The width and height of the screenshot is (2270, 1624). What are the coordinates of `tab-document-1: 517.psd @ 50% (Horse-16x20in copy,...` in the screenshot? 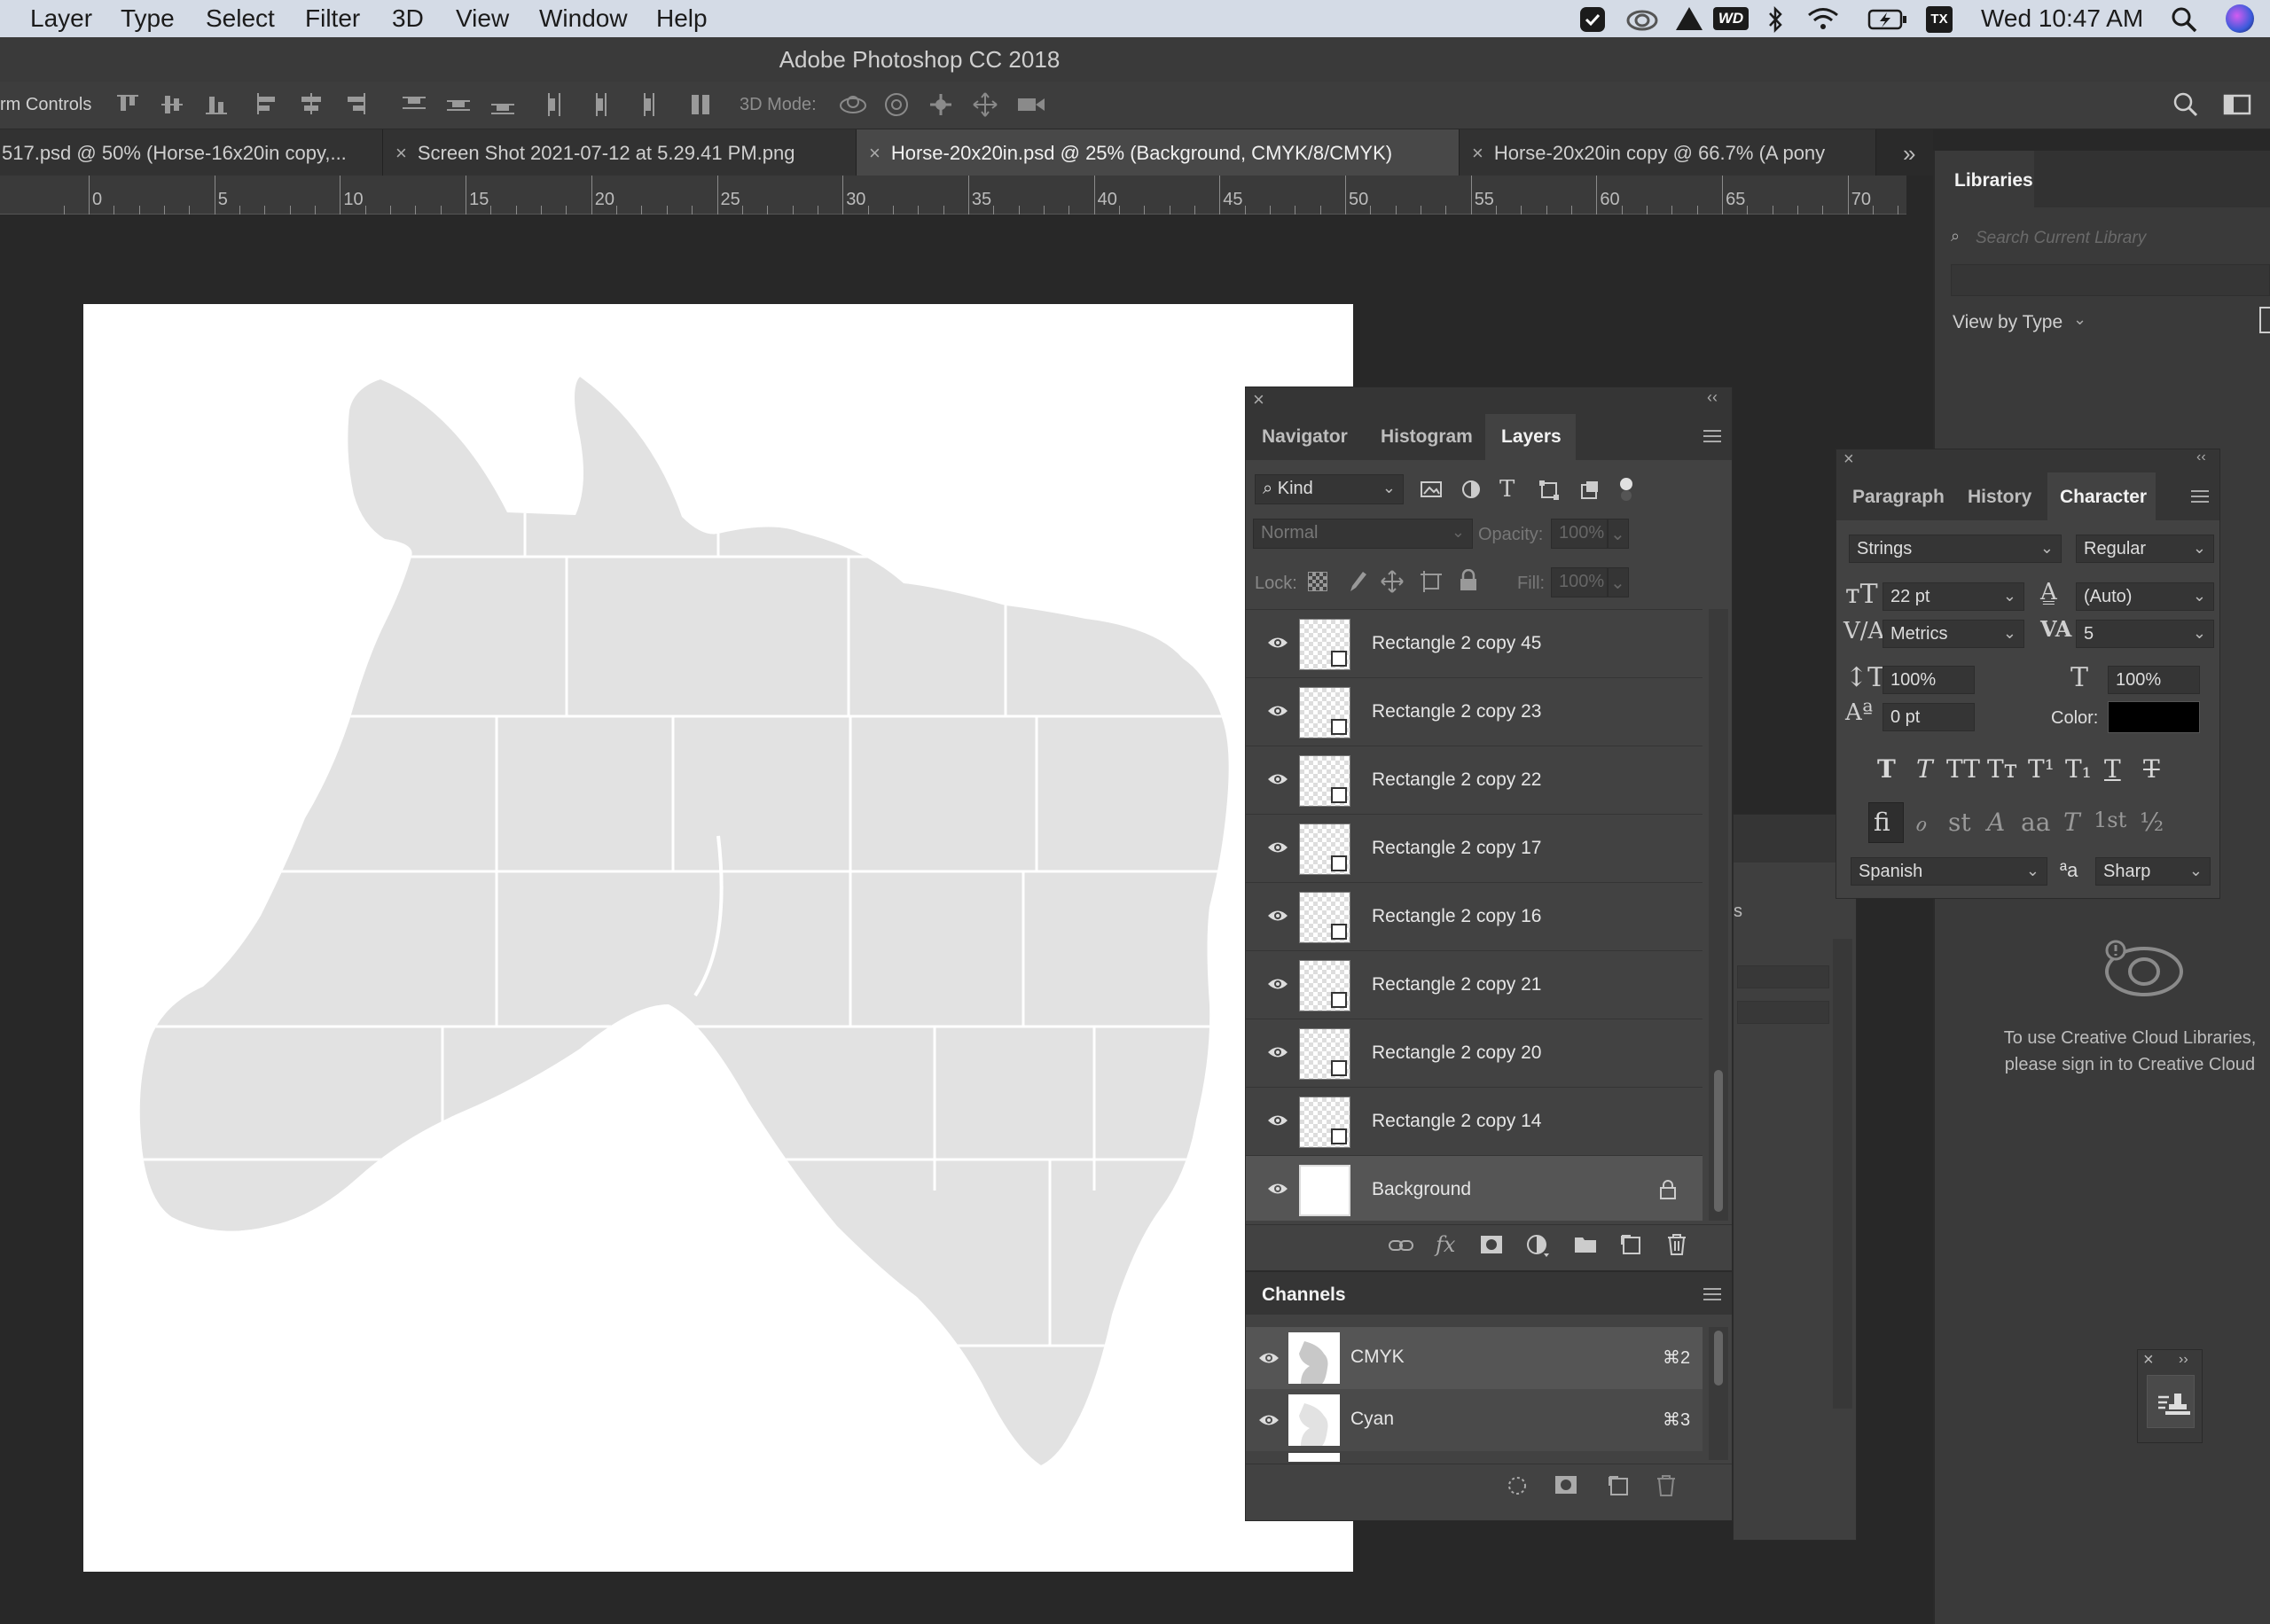 It's located at (192, 152).